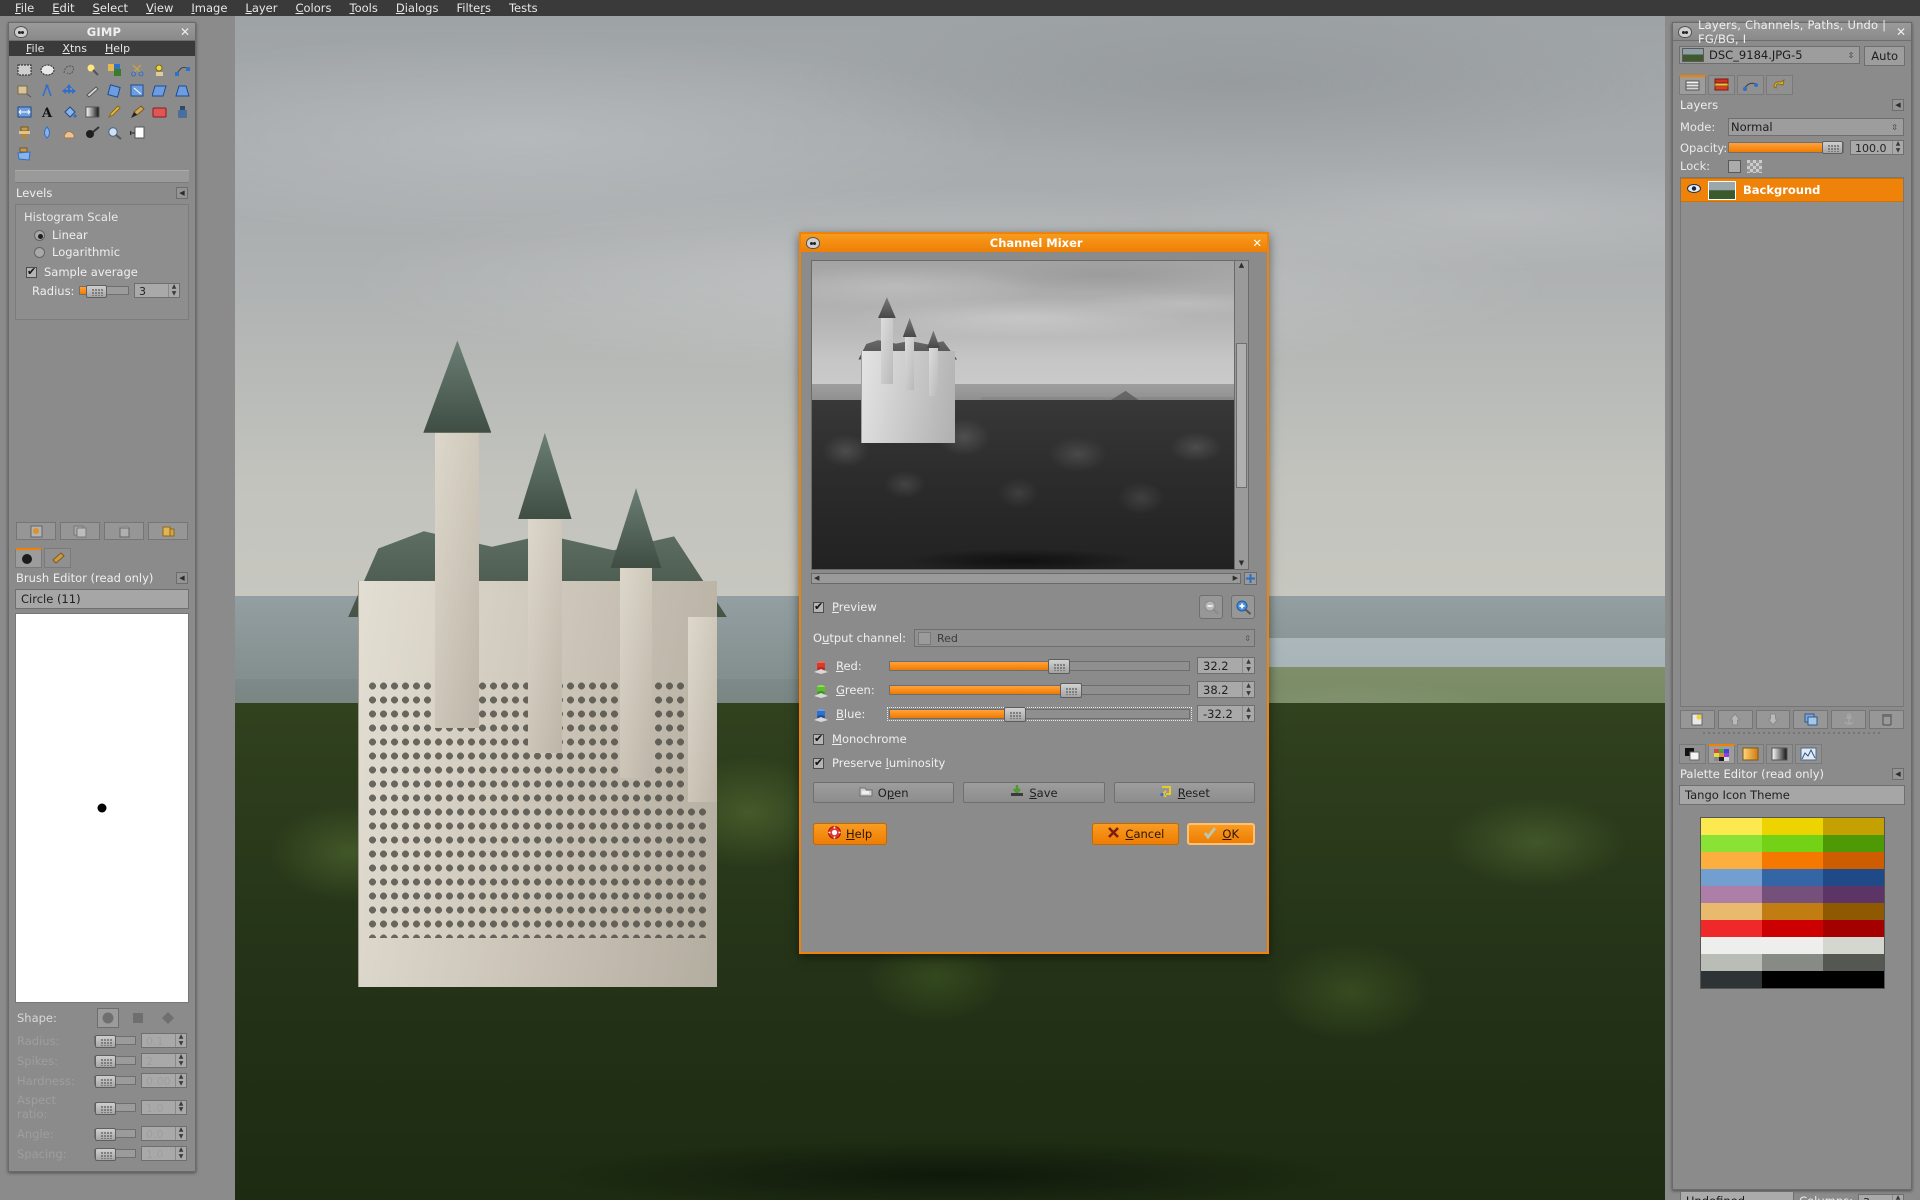 This screenshot has height=1200, width=1920. What do you see at coordinates (47, 132) in the screenshot?
I see `blur-sharpen-icon` at bounding box center [47, 132].